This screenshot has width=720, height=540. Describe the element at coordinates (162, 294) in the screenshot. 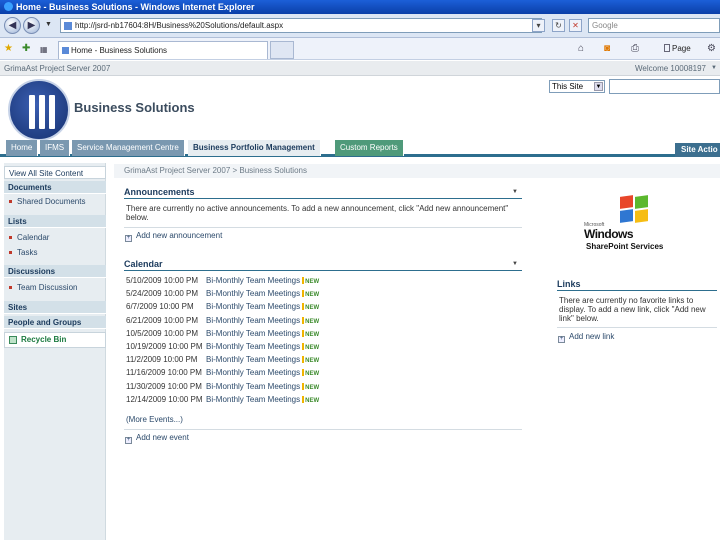

I see `event-date: 5/24/2009 10:00 PM` at that location.